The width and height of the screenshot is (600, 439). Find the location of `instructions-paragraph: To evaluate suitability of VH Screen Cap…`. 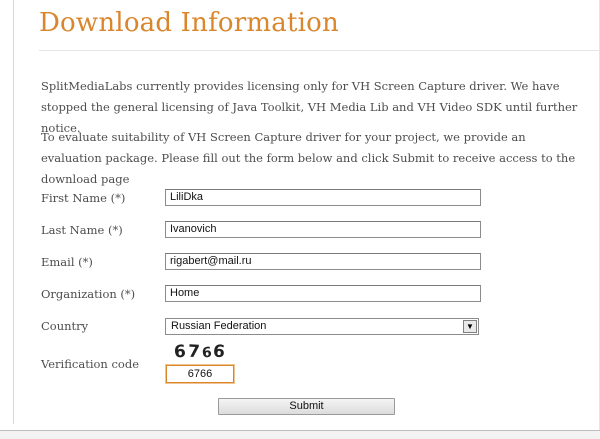

instructions-paragraph: To evaluate suitability of VH Screen Cap… is located at coordinates (308, 158).